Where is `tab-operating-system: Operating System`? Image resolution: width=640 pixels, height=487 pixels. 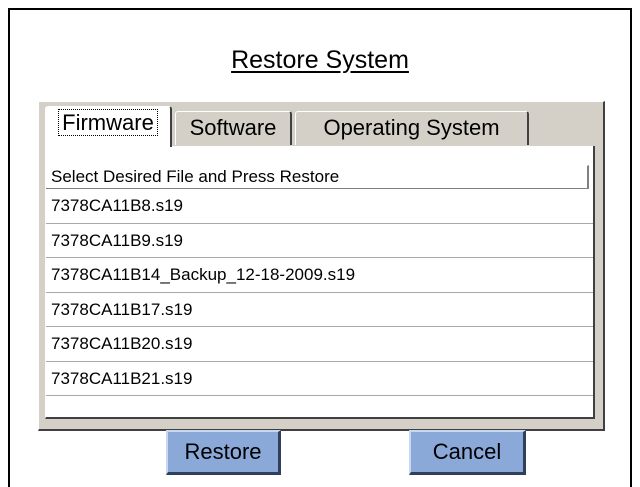 tab-operating-system: Operating System is located at coordinates (412, 128).